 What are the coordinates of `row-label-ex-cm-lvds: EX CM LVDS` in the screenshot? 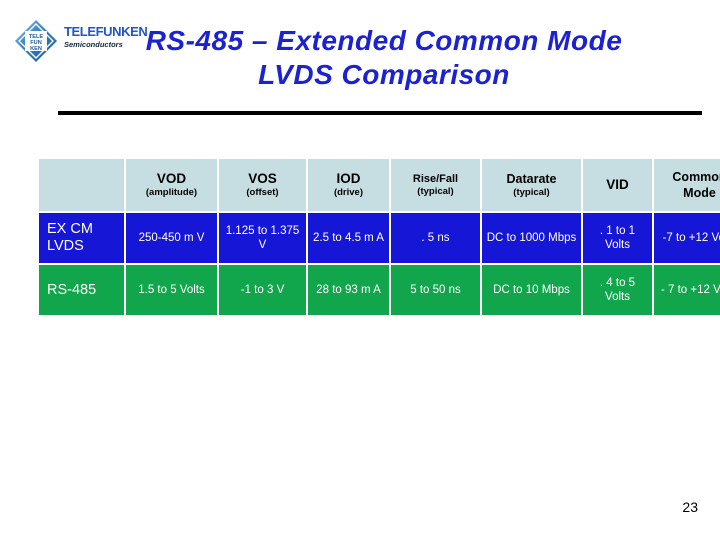 It's located at (81, 238).